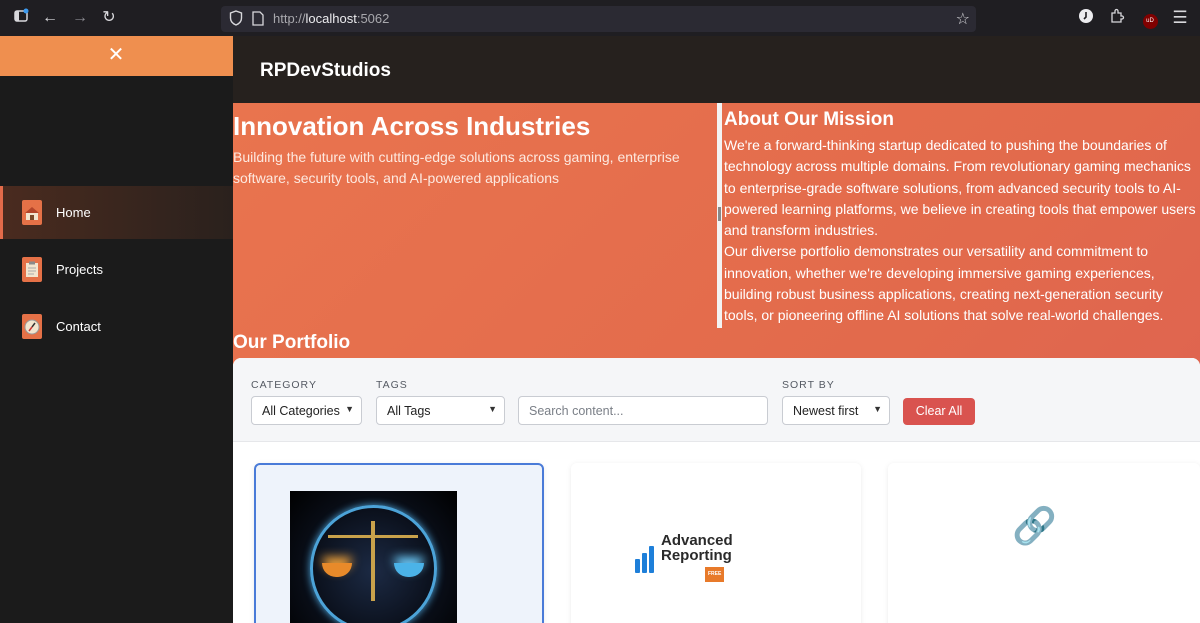 The image size is (1200, 623). I want to click on about-title: About Our Mission, so click(809, 119).